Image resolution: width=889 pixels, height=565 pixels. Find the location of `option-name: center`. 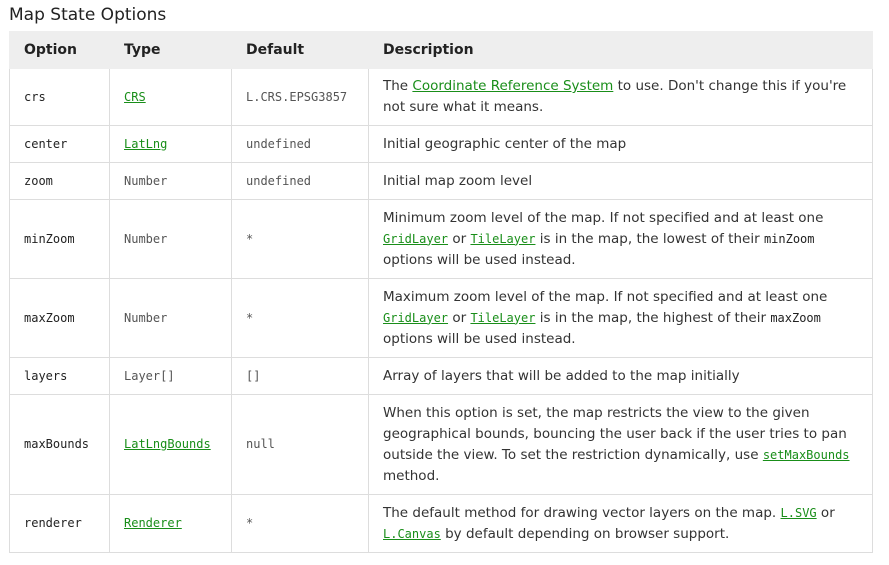

option-name: center is located at coordinates (59, 144).